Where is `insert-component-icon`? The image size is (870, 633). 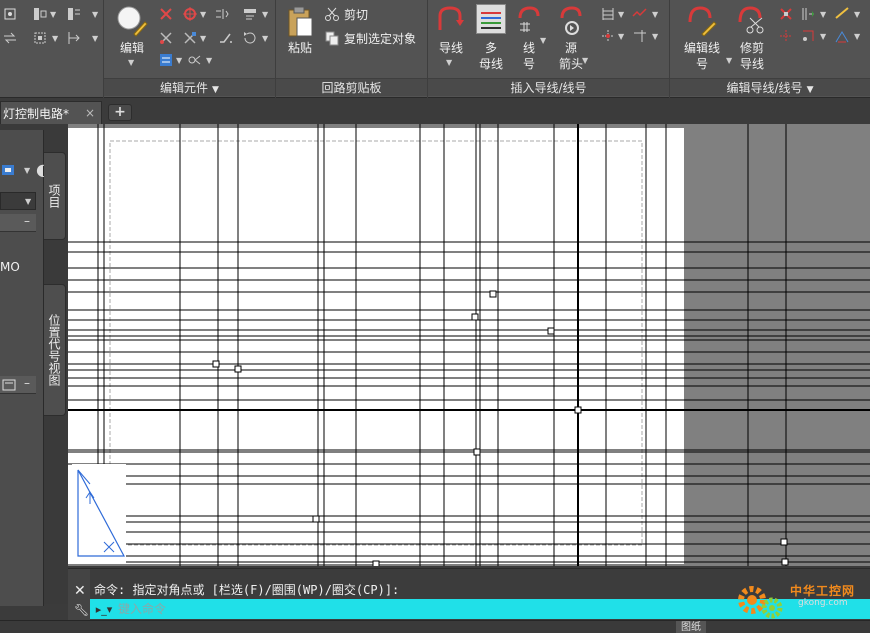 insert-component-icon is located at coordinates (40, 14).